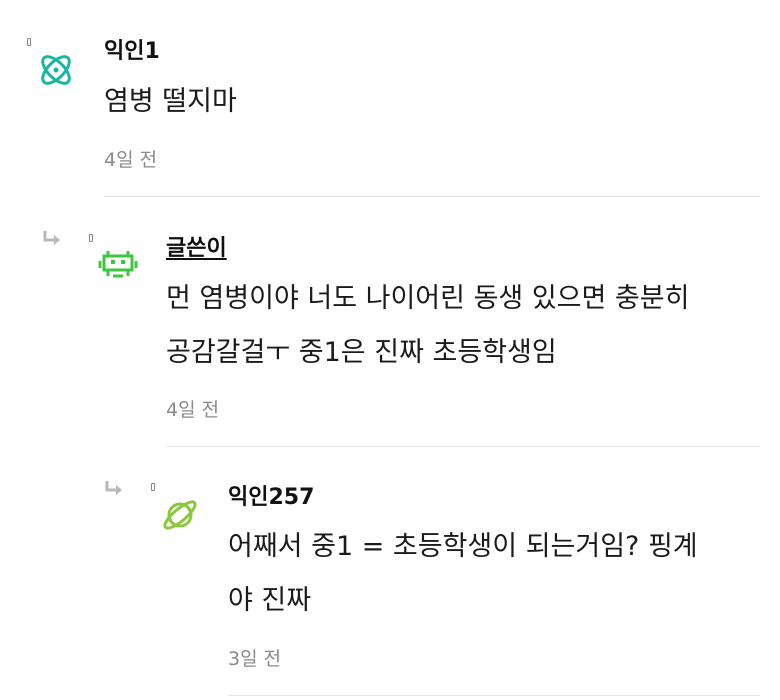 This screenshot has width=780, height=700. What do you see at coordinates (270, 600) in the screenshot?
I see `comment-text: 야 진짜` at bounding box center [270, 600].